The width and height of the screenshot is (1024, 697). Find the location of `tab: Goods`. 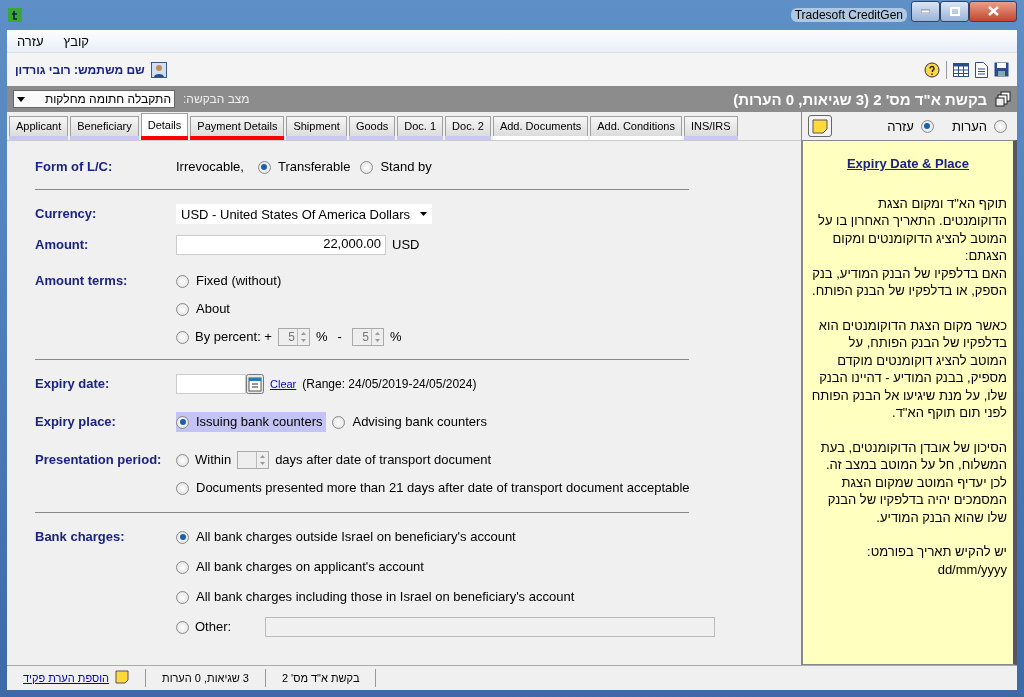

tab: Goods is located at coordinates (372, 126).